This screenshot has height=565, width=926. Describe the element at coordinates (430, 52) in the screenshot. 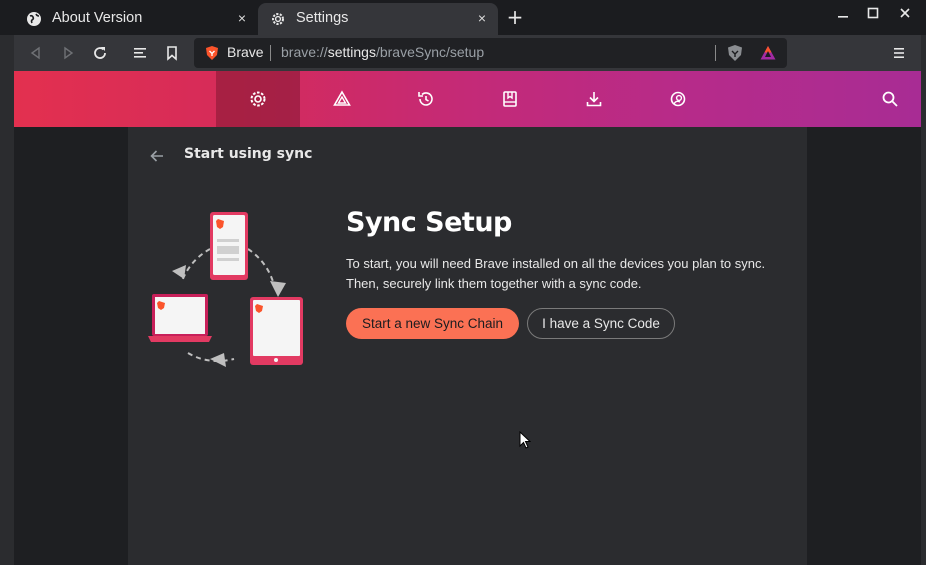

I see `url-path: /braveSync/setup` at that location.